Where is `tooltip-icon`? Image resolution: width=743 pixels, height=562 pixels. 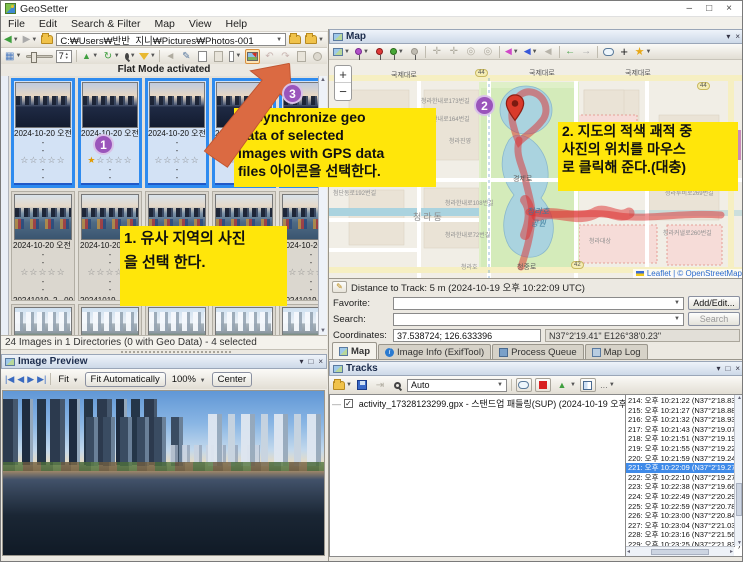 tooltip-icon is located at coordinates (608, 51).